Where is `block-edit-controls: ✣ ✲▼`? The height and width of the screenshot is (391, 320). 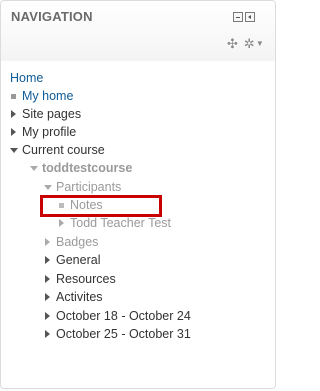 block-edit-controls: ✣ ✲▼ is located at coordinates (245, 44).